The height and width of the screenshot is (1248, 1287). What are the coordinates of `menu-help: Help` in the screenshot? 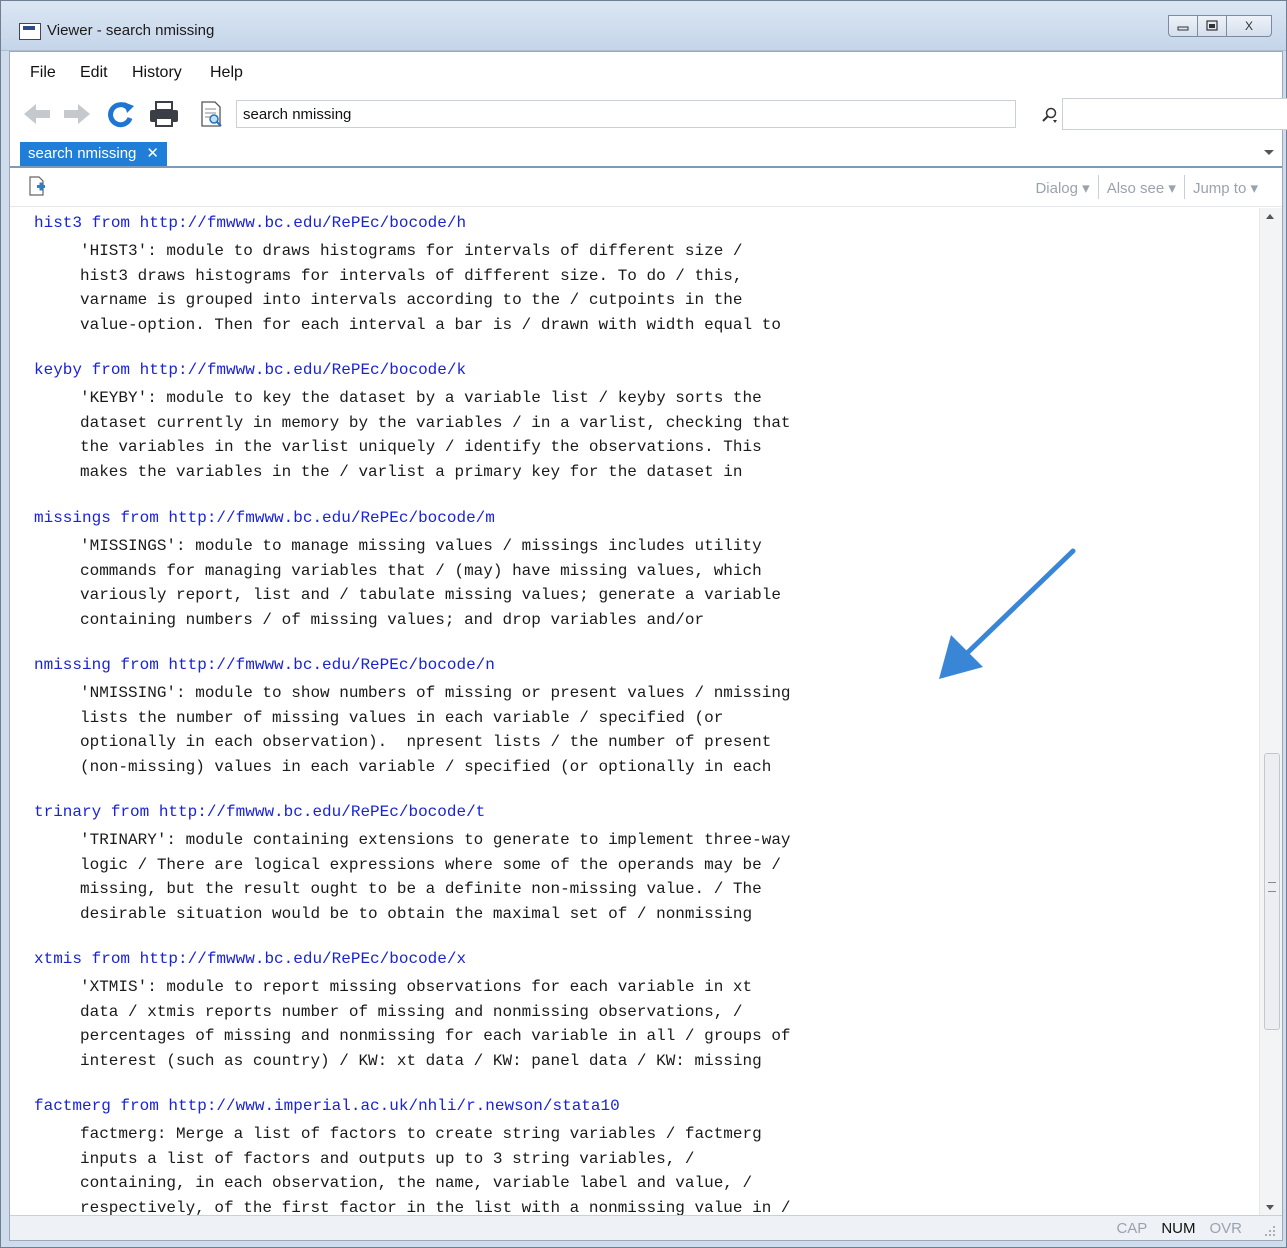 It's located at (226, 73).